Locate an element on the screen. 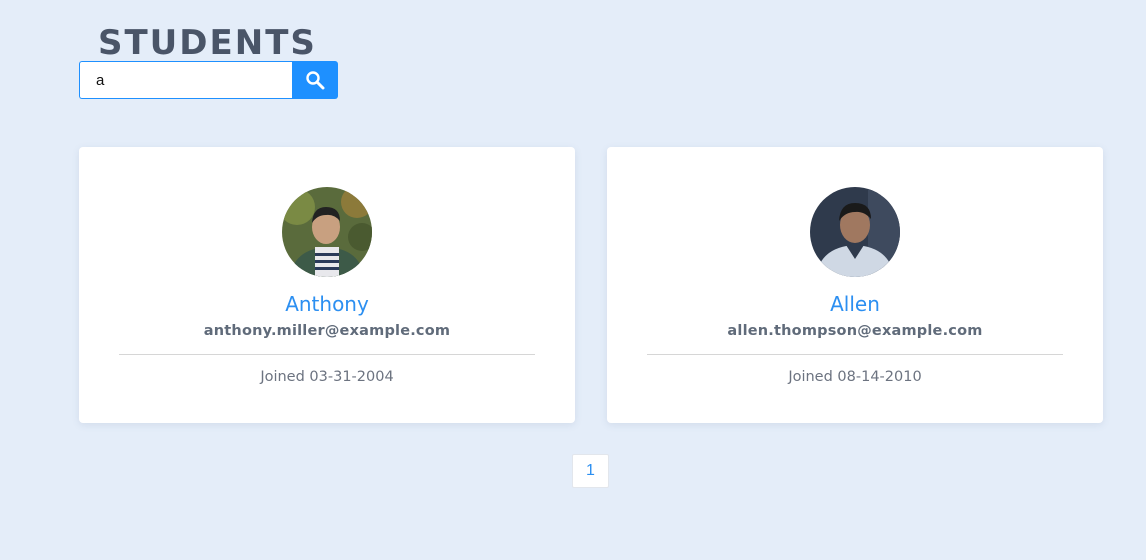 This screenshot has width=1146, height=560. search-icon is located at coordinates (315, 80).